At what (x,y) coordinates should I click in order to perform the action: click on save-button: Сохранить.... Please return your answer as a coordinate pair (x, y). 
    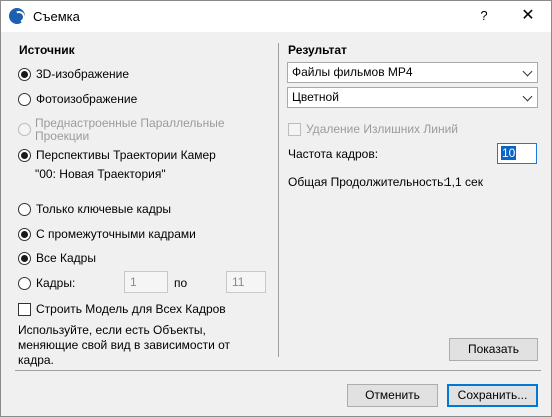
    Looking at the image, I should click on (492, 395).